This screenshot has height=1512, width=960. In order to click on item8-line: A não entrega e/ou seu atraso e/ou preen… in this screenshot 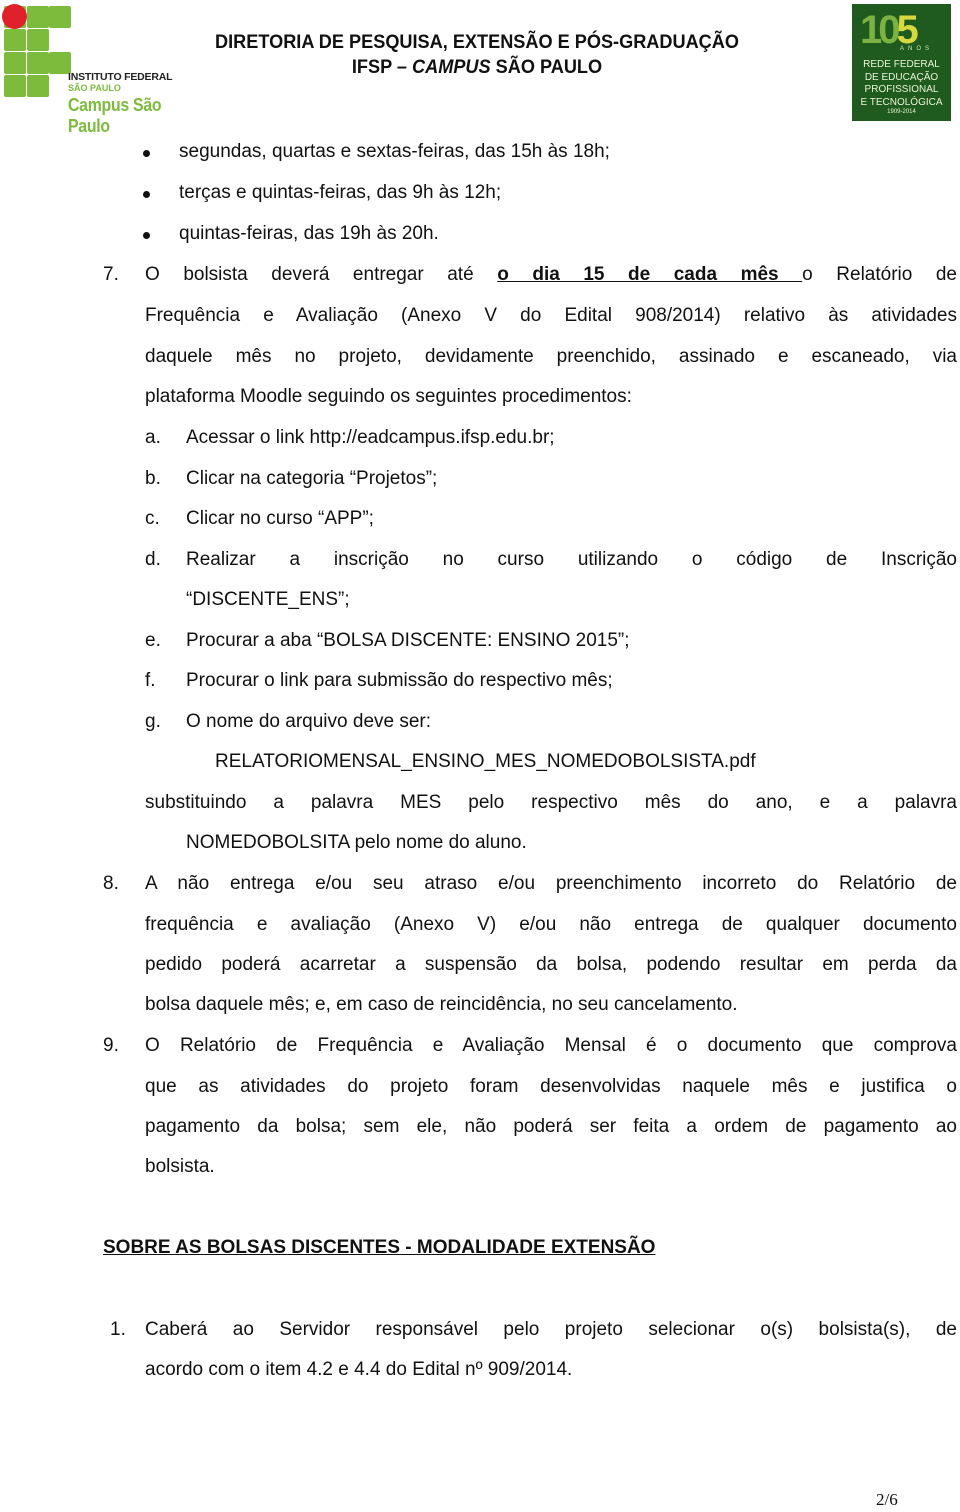, I will do `click(551, 883)`.